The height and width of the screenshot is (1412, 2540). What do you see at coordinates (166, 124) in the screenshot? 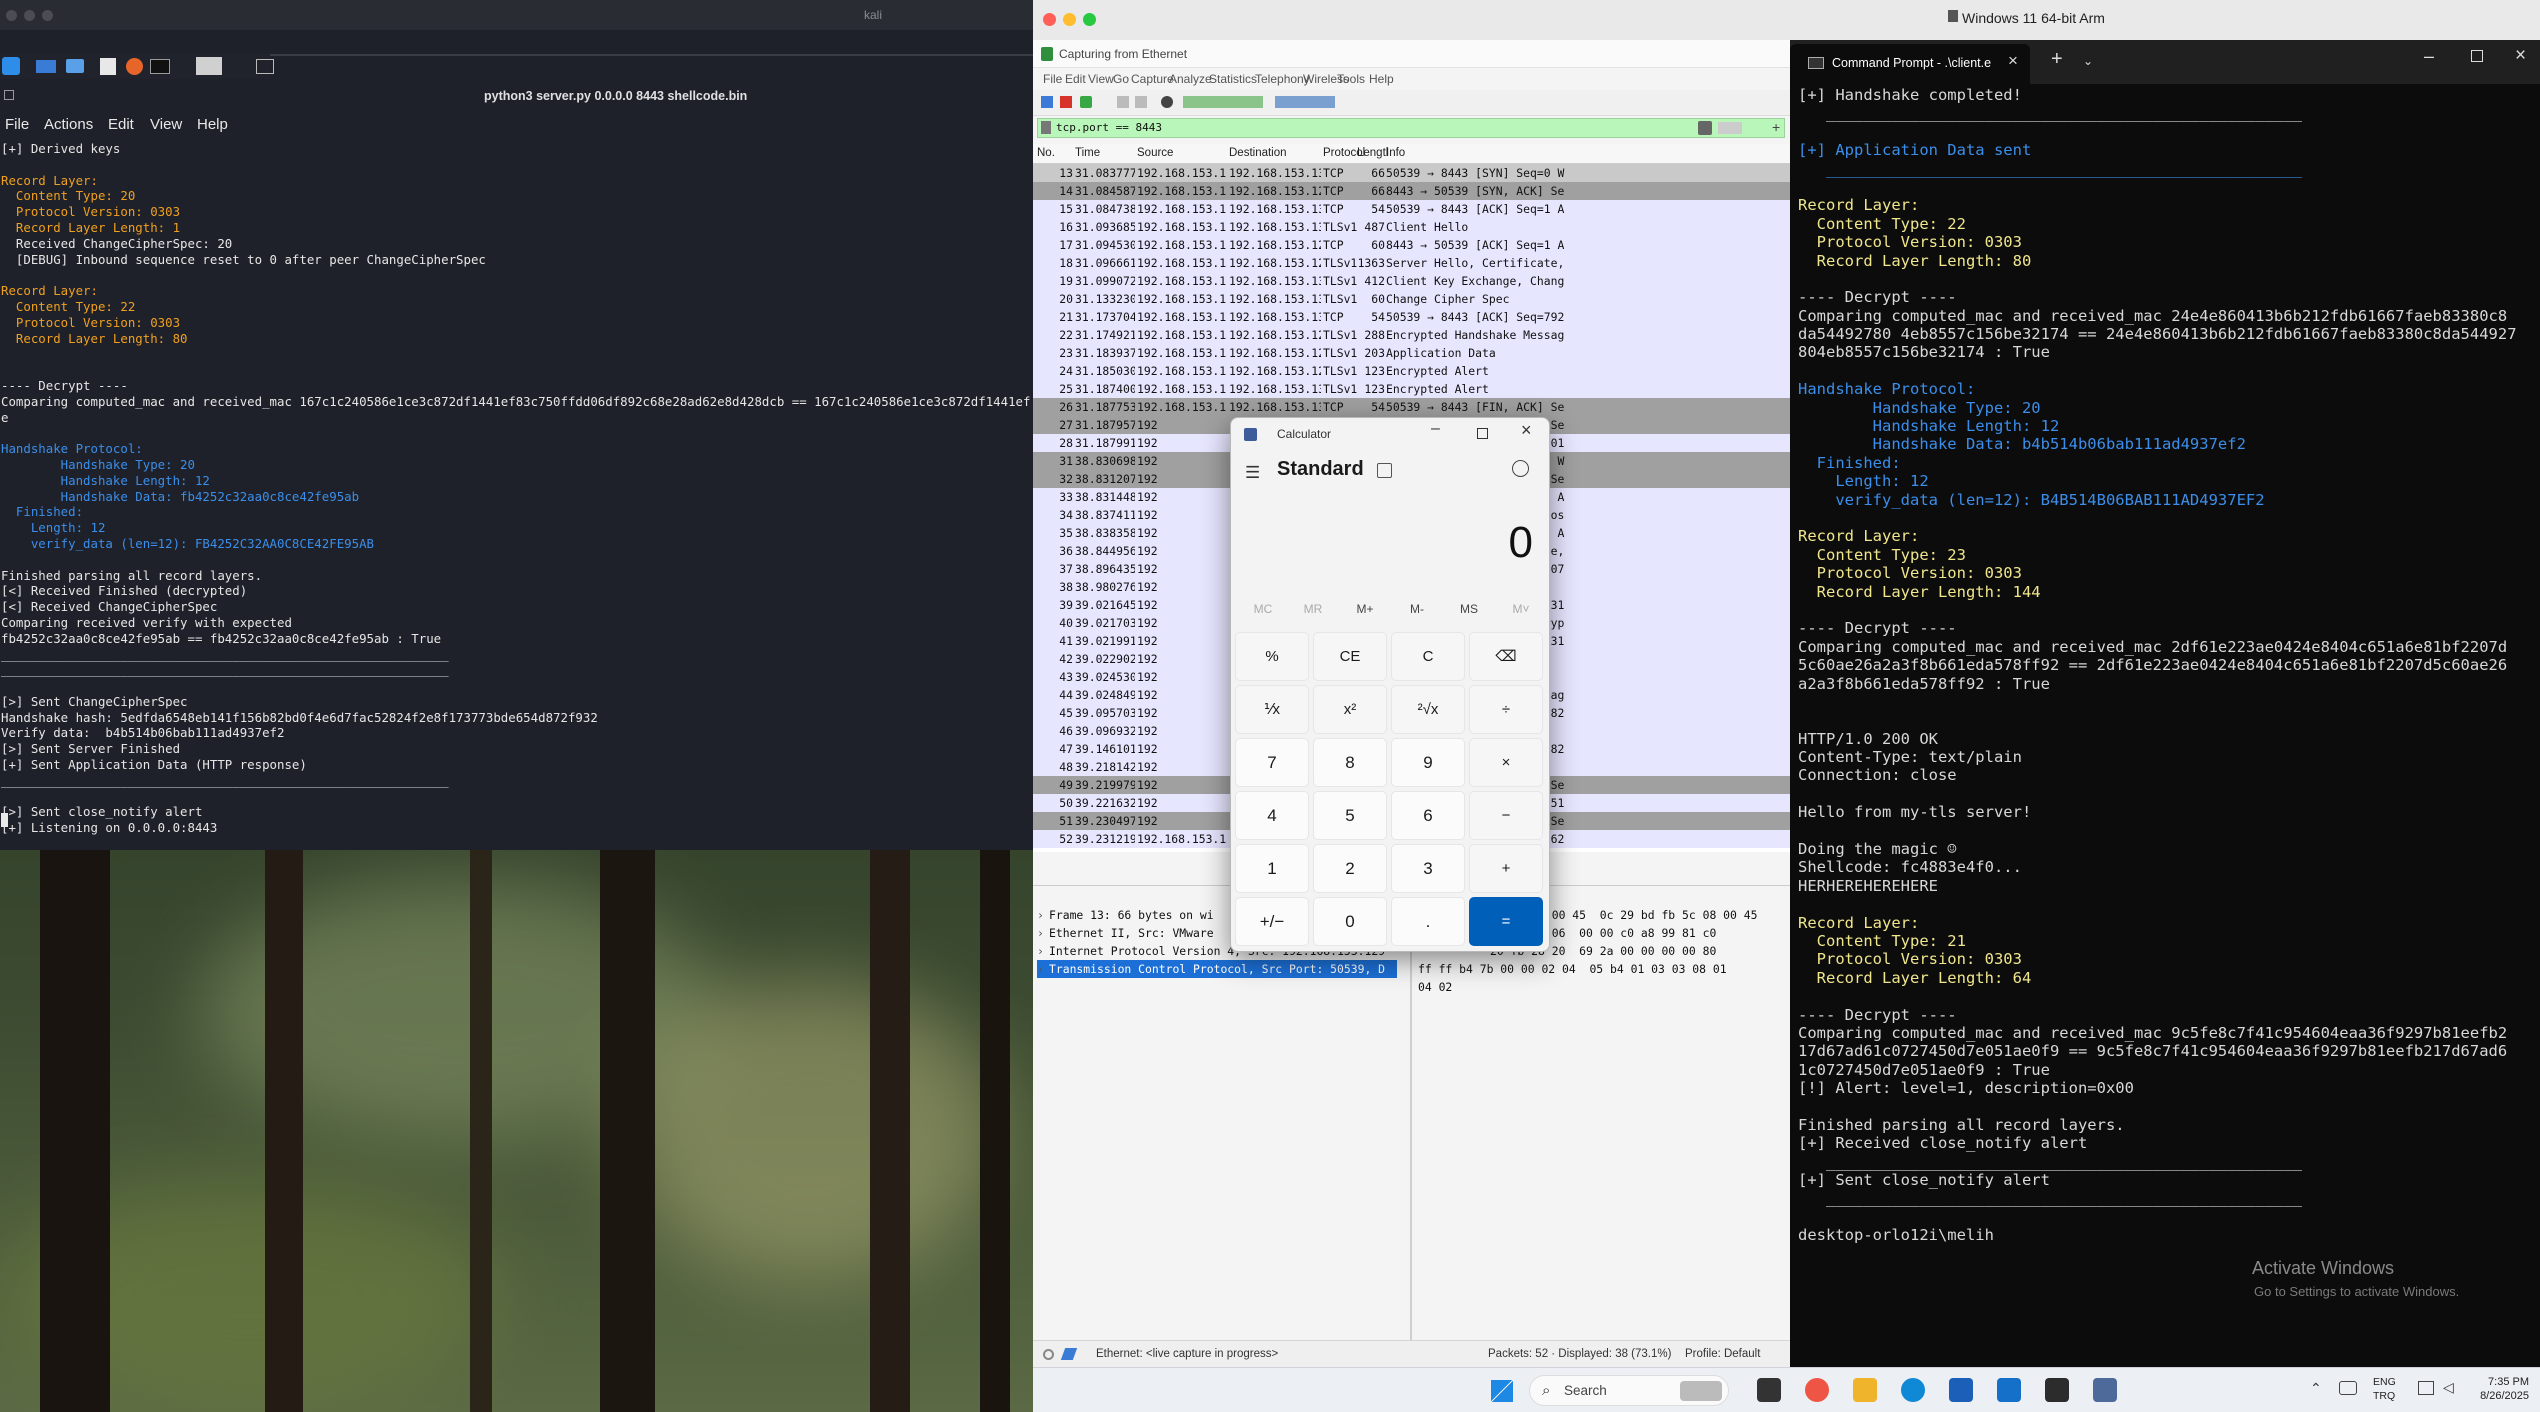
I see `menu-view: View` at bounding box center [166, 124].